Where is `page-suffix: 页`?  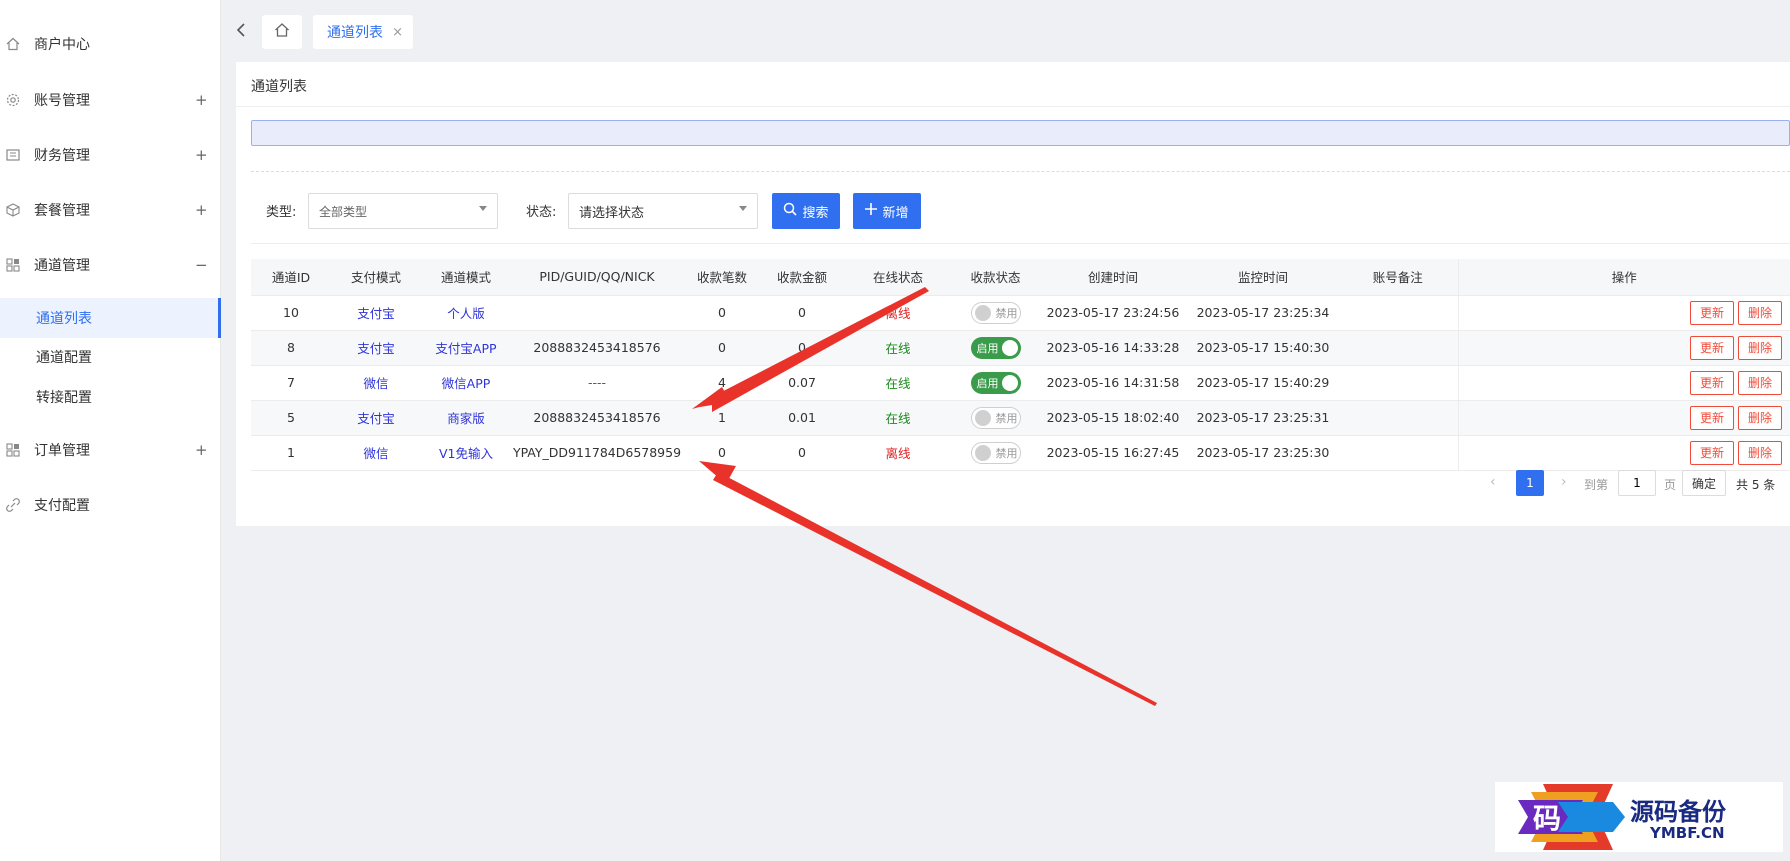
page-suffix: 页 is located at coordinates (1670, 485).